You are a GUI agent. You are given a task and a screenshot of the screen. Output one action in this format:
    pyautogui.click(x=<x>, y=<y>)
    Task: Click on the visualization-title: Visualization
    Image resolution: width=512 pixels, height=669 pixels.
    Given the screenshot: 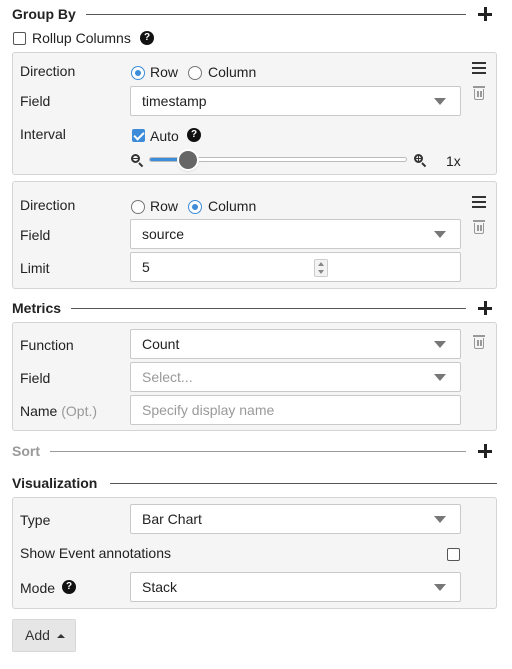 What is the action you would take?
    pyautogui.click(x=60, y=483)
    